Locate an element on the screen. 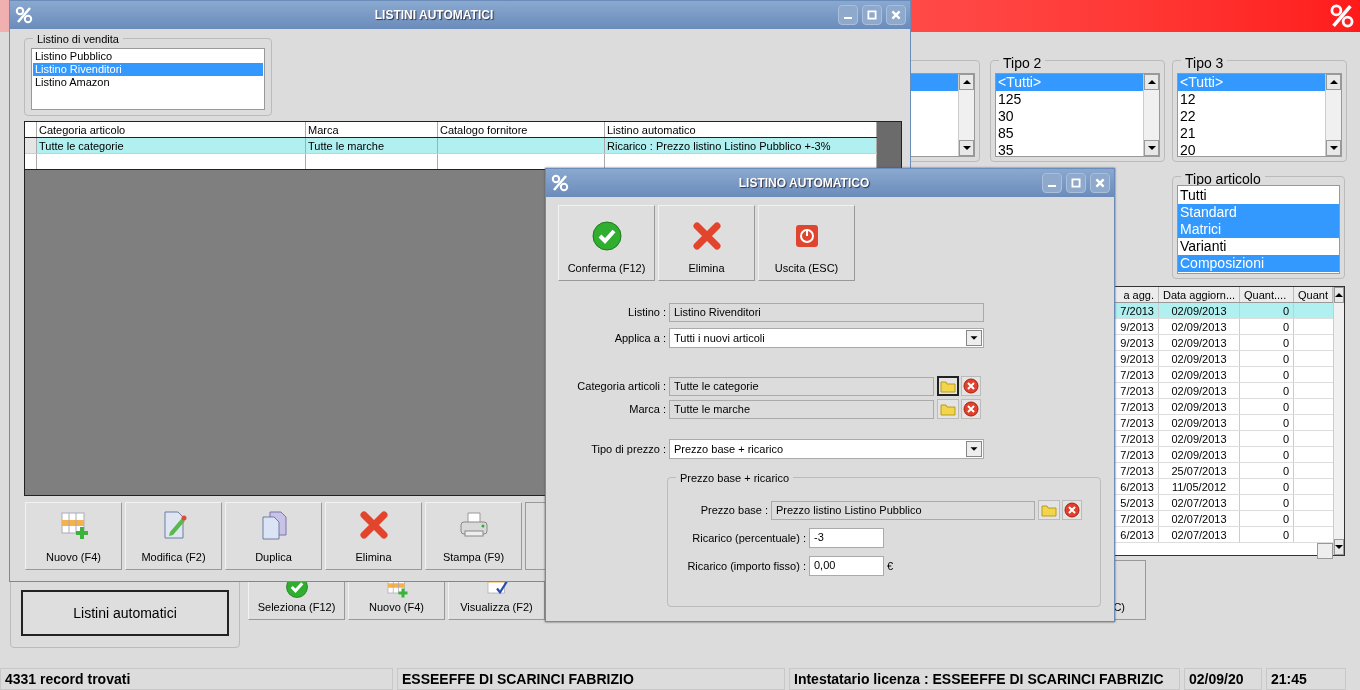 The image size is (1360, 690). list-item: Listino Amazon is located at coordinates (148, 82).